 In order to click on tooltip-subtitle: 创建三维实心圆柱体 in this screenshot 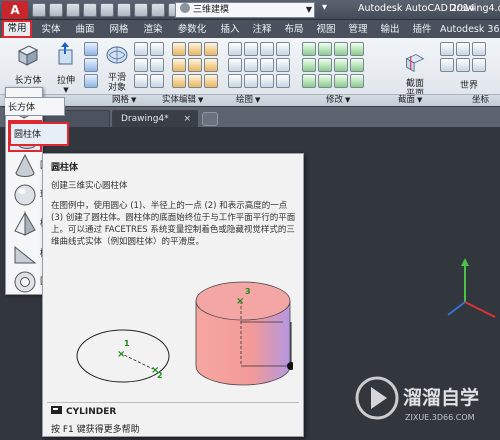, I will do `click(89, 186)`.